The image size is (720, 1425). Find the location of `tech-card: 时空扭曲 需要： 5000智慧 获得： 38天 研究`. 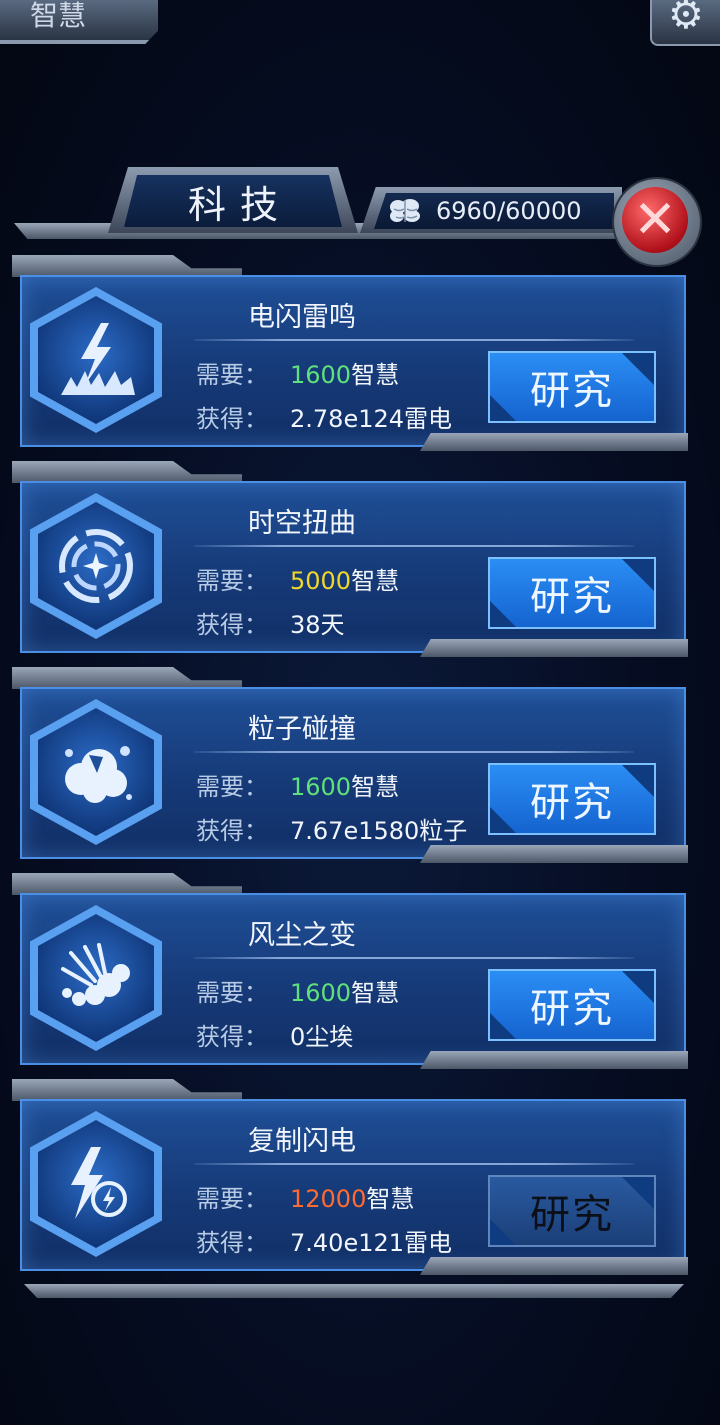

tech-card: 时空扭曲 需要： 5000智慧 获得： 38天 研究 is located at coordinates (360, 563).